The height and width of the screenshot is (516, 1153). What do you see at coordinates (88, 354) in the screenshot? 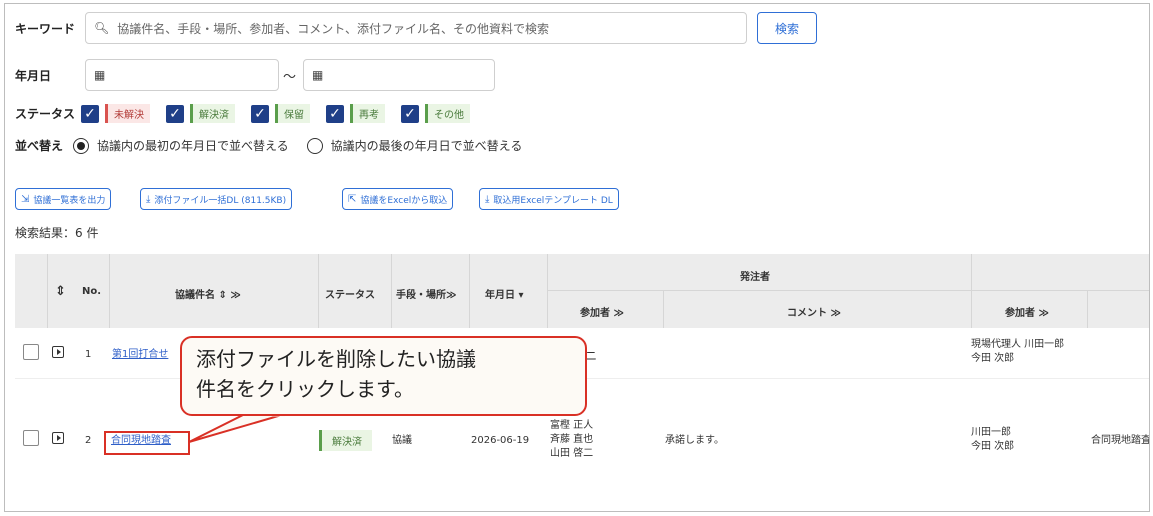
I see `row-no: 1` at bounding box center [88, 354].